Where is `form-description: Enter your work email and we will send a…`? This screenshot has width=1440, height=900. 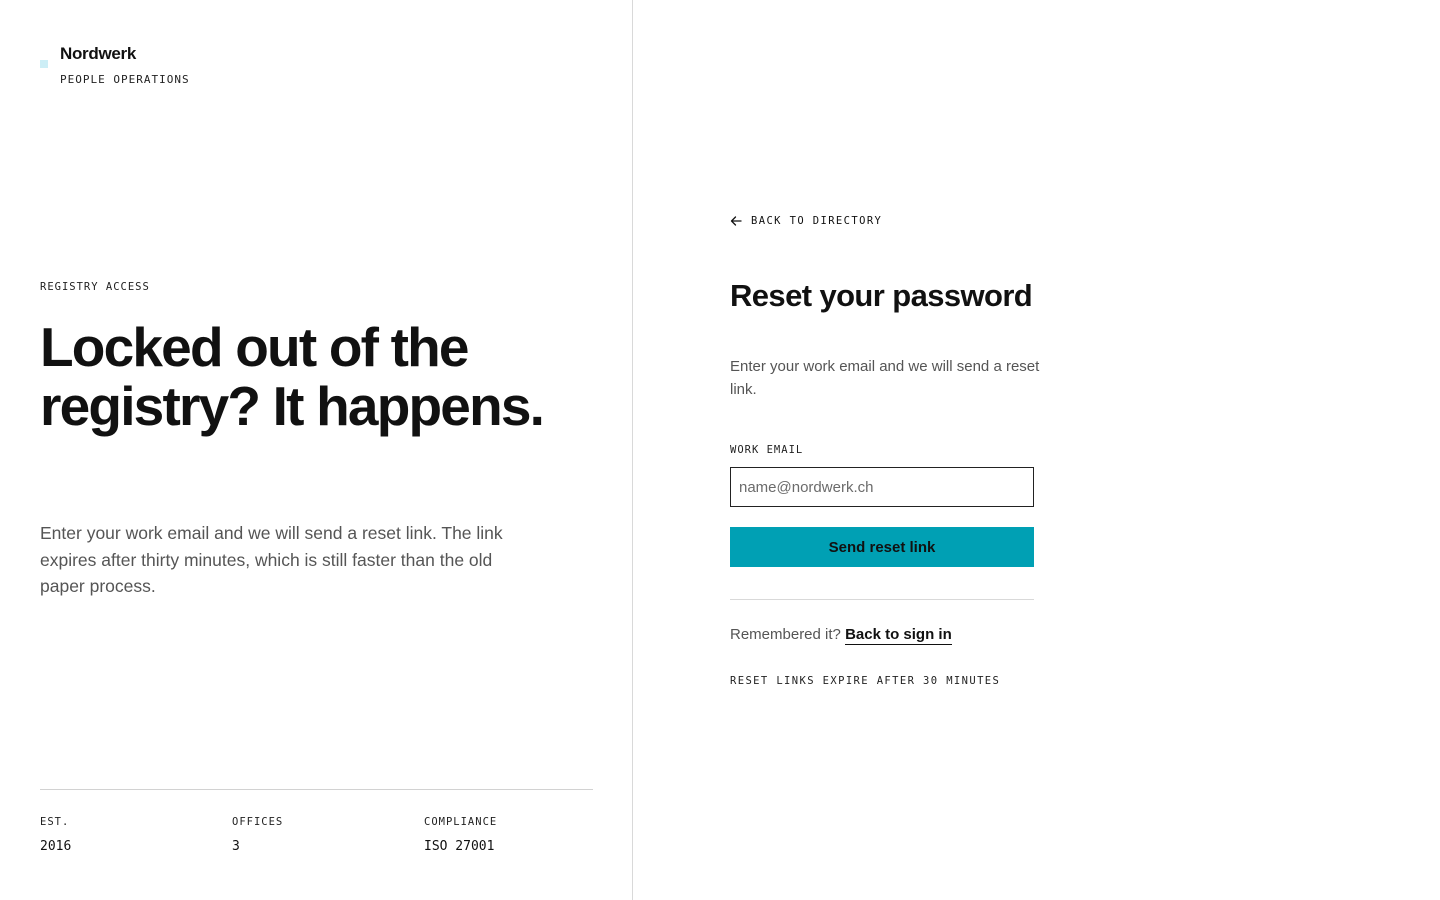
form-description: Enter your work email and we will send a… is located at coordinates (885, 378).